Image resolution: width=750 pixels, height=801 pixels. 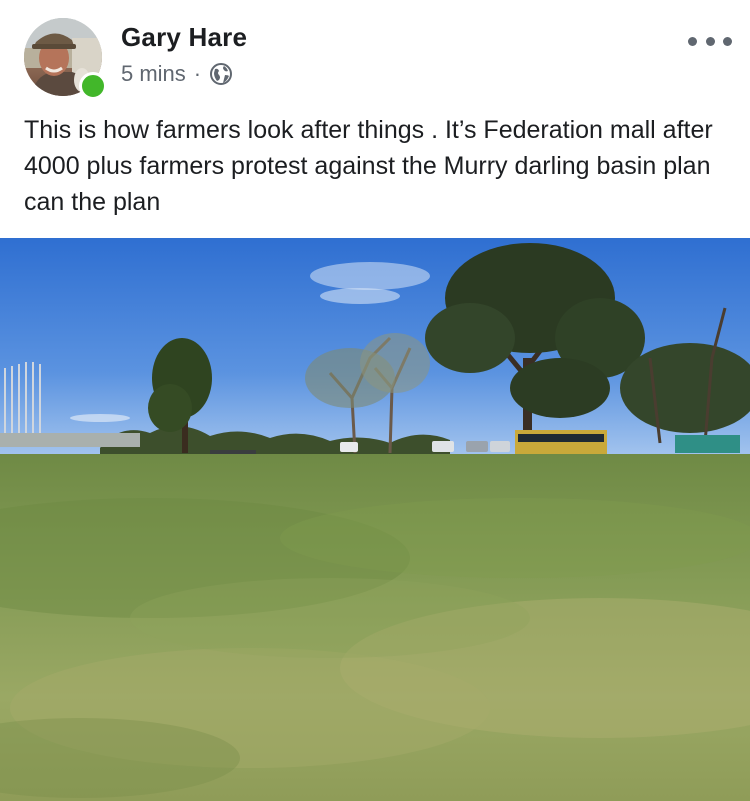 I want to click on more-options-icon, so click(x=710, y=41).